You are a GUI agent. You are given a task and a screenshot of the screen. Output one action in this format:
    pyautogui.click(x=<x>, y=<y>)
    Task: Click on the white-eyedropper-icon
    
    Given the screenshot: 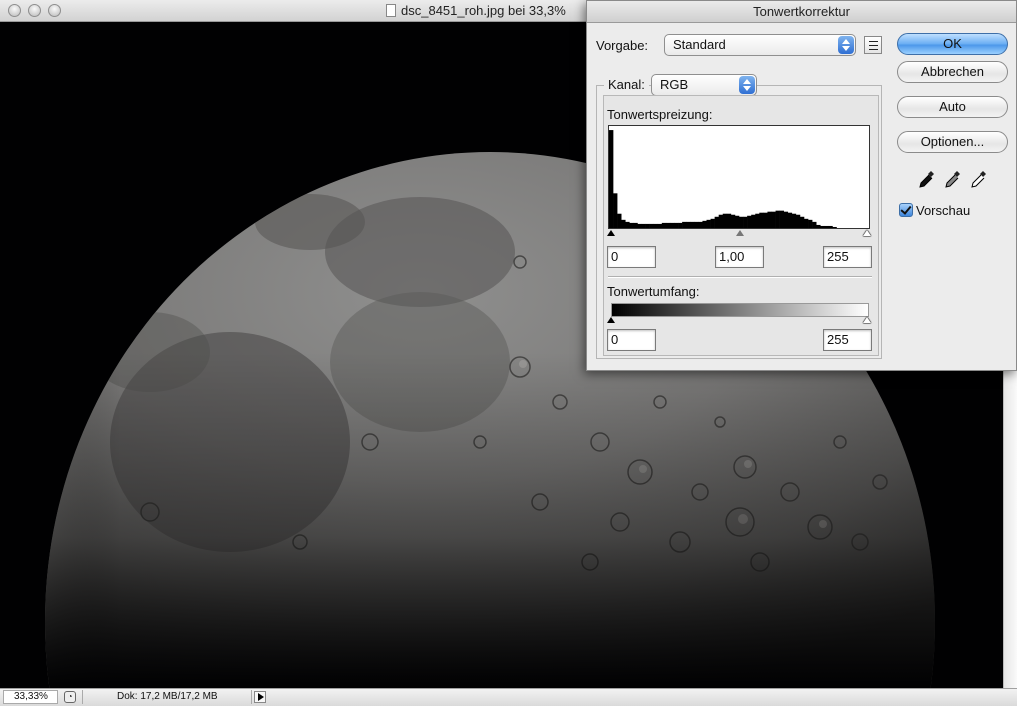 What is the action you would take?
    pyautogui.click(x=979, y=179)
    